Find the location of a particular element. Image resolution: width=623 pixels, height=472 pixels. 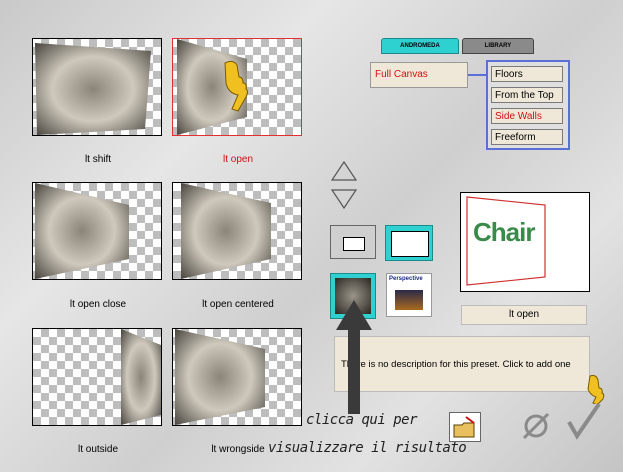

scene-image is located at coordinates (409, 300).